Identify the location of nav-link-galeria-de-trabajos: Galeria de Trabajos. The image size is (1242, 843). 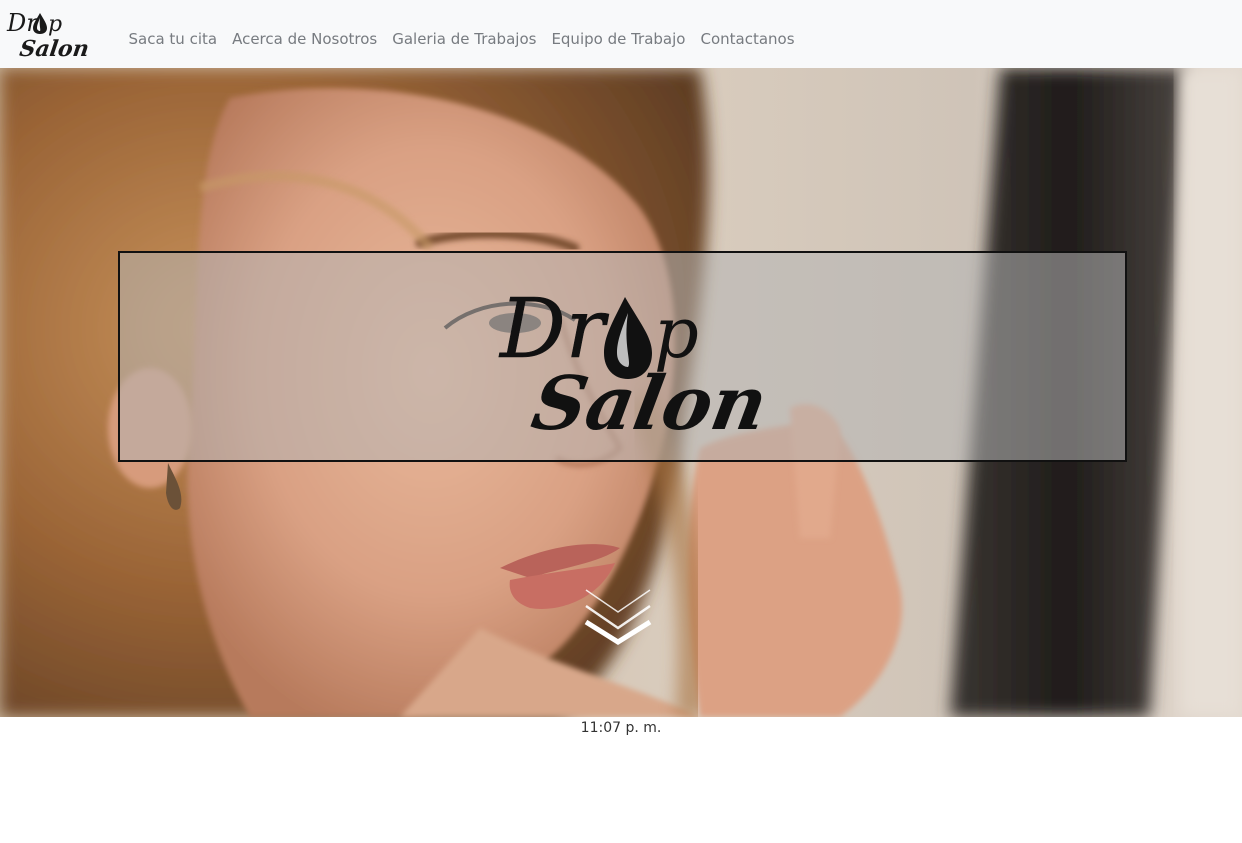
(464, 39).